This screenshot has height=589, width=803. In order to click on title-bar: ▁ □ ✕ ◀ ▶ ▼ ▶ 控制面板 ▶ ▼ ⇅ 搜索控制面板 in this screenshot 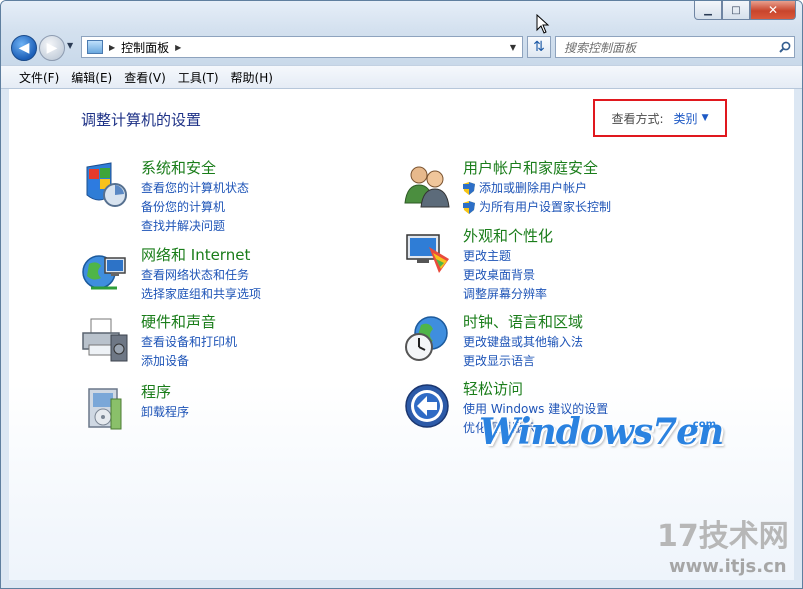, I will do `click(401, 33)`.